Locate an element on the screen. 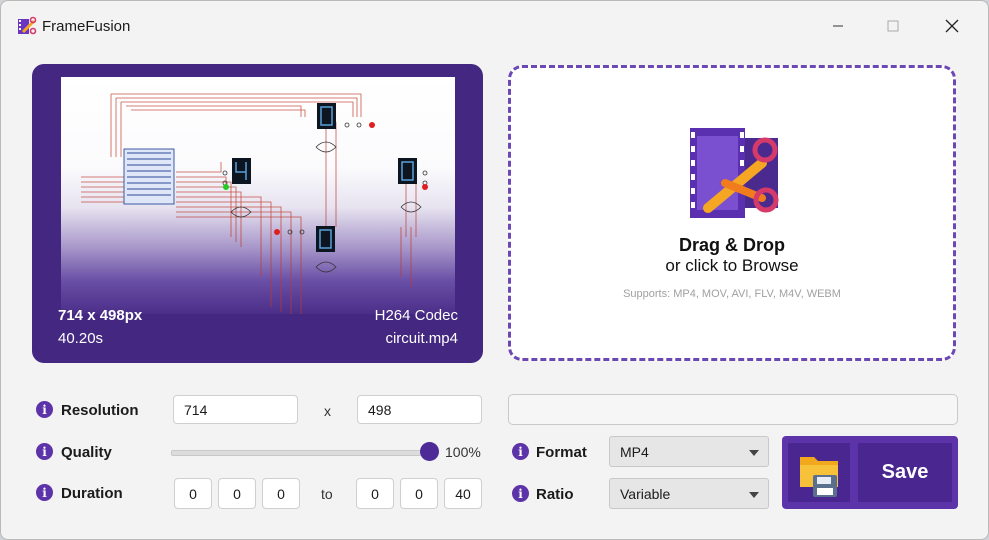 This screenshot has height=540, width=989. video-duration: 40.20s is located at coordinates (81, 338).